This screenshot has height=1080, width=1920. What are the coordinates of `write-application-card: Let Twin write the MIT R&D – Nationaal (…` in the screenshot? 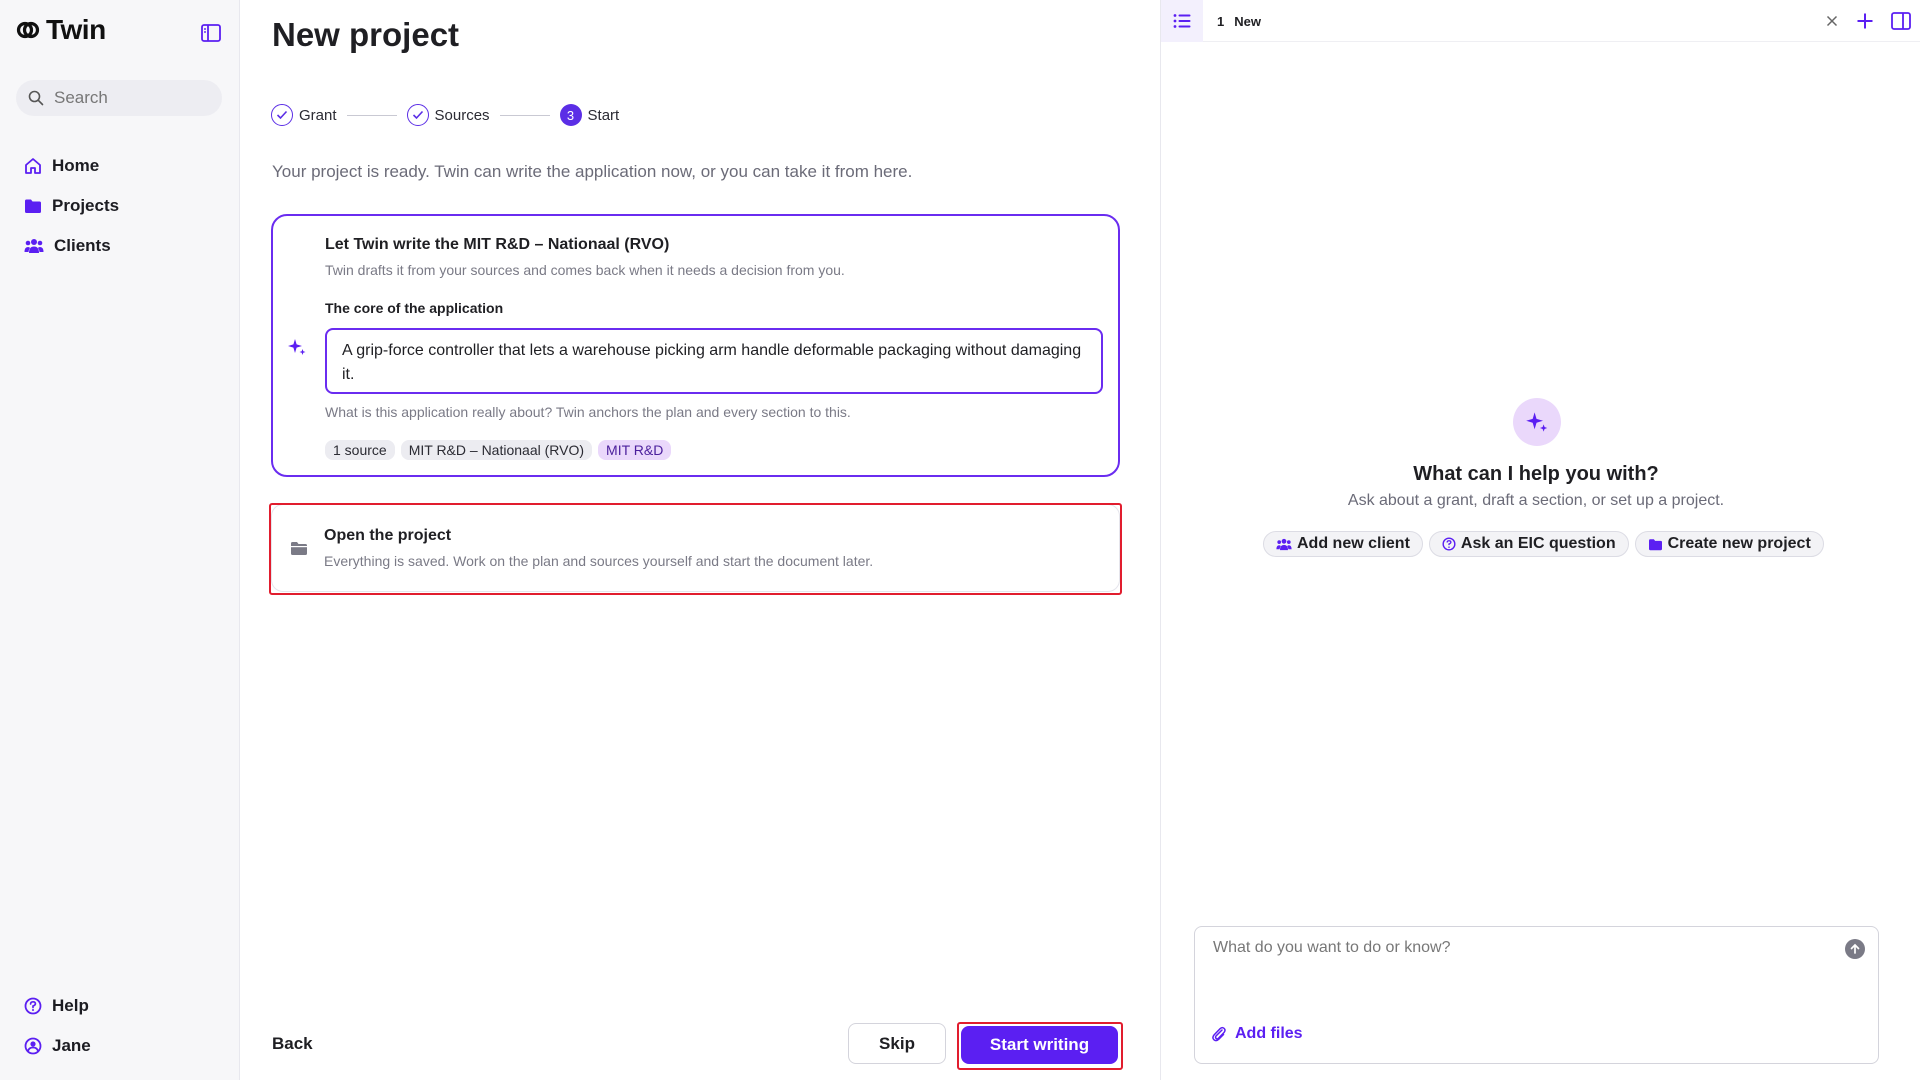 It's located at (695, 345).